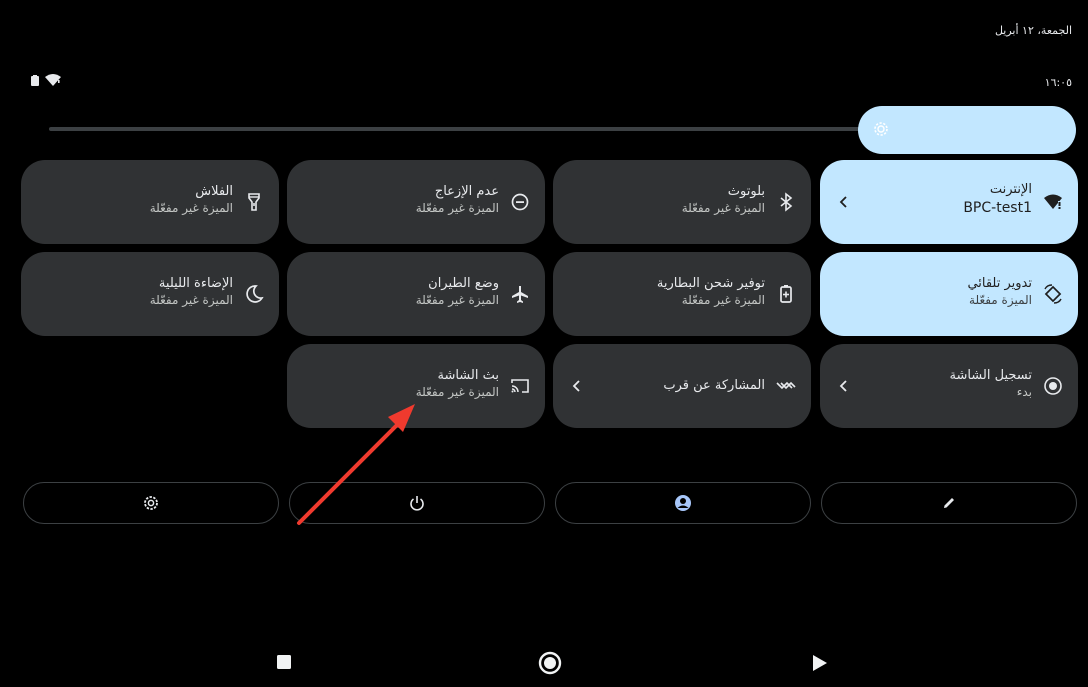 This screenshot has width=1088, height=687. Describe the element at coordinates (464, 129) in the screenshot. I see `brightness-track` at that location.